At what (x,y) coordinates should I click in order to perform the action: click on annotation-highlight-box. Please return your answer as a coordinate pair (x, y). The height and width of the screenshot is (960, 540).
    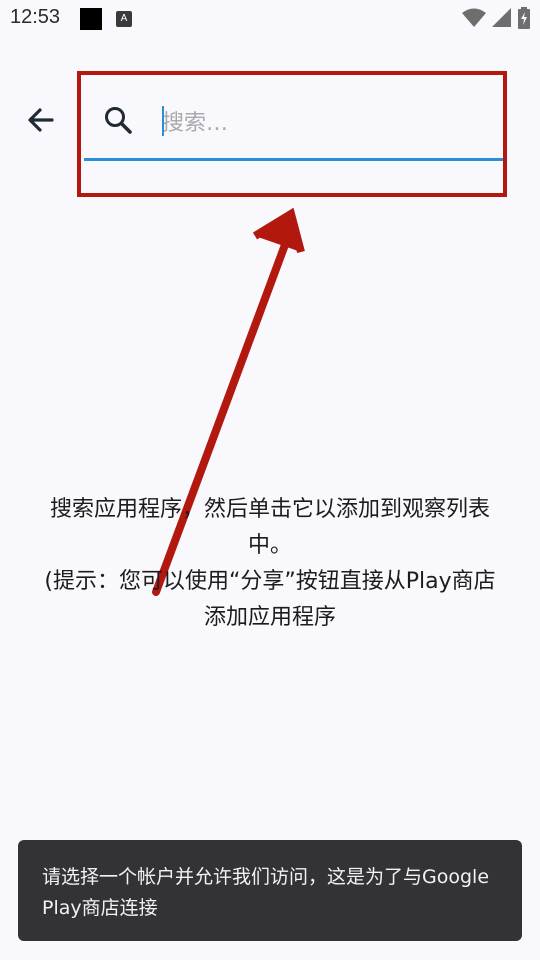
    Looking at the image, I should click on (292, 134).